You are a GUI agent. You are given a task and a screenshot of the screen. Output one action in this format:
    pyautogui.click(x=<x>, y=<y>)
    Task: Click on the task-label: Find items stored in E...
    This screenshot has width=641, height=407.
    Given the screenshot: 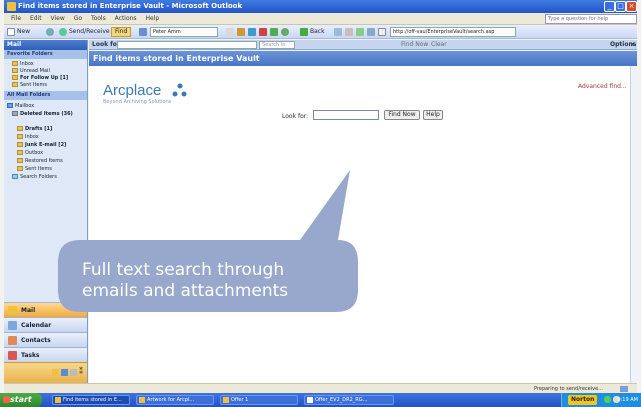 What is the action you would take?
    pyautogui.click(x=92, y=400)
    